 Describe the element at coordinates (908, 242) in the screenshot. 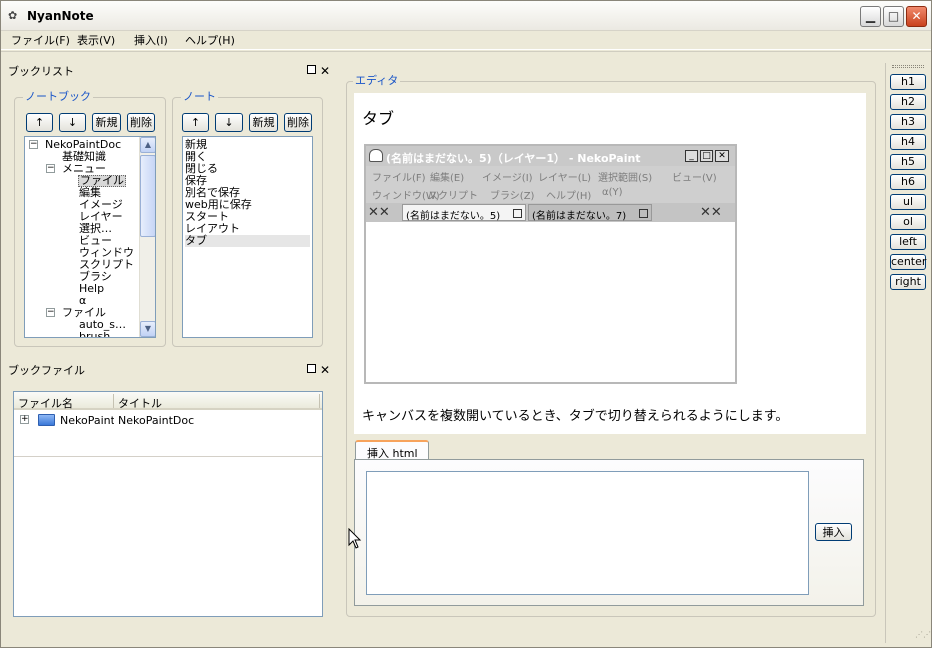

I see `toolbox-button-left: left` at that location.